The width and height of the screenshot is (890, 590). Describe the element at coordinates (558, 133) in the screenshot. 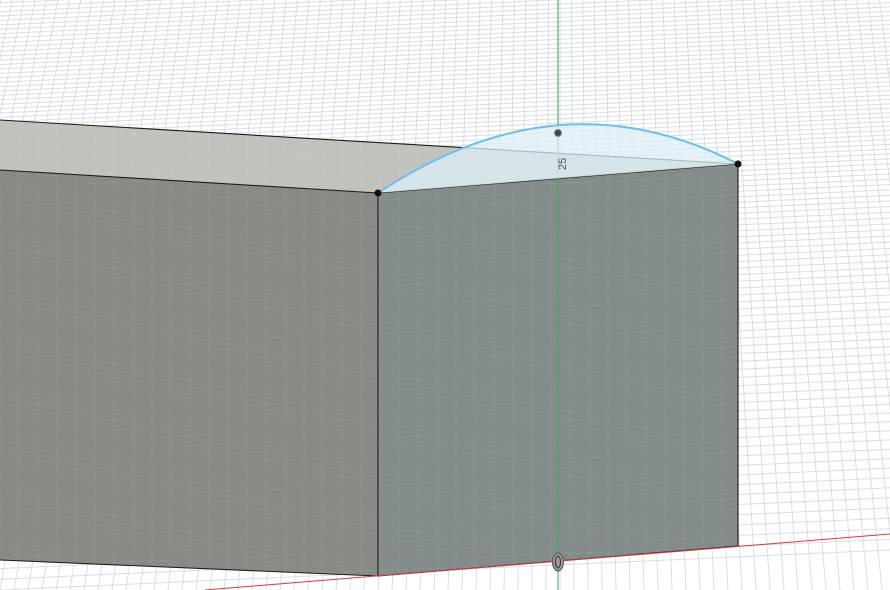

I see `arc-mid-point` at that location.